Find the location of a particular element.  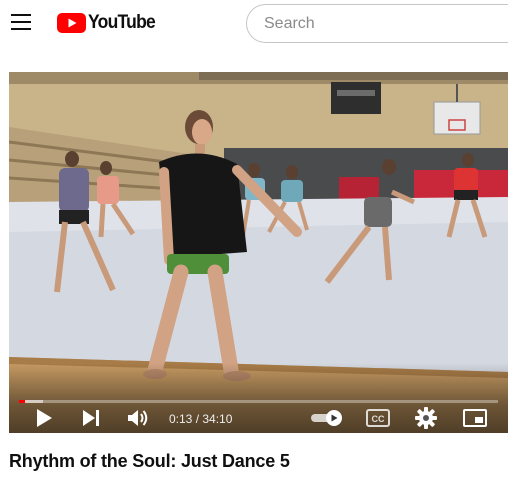

menu-icon is located at coordinates (21, 22).